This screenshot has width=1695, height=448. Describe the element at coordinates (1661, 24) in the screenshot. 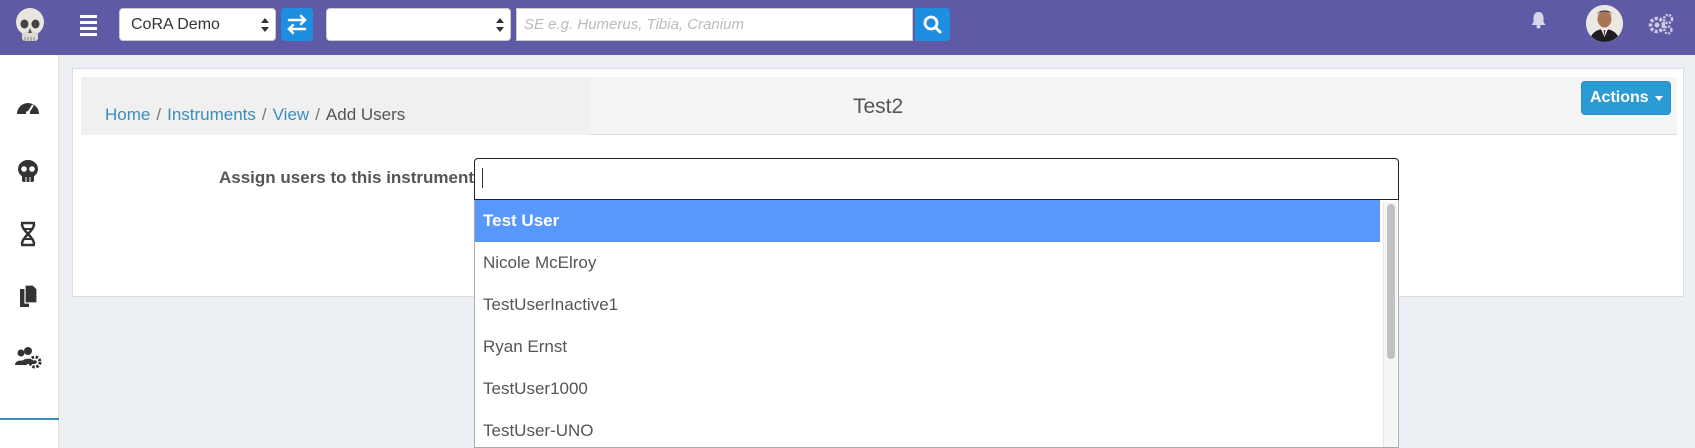

I see `gears-icon` at that location.